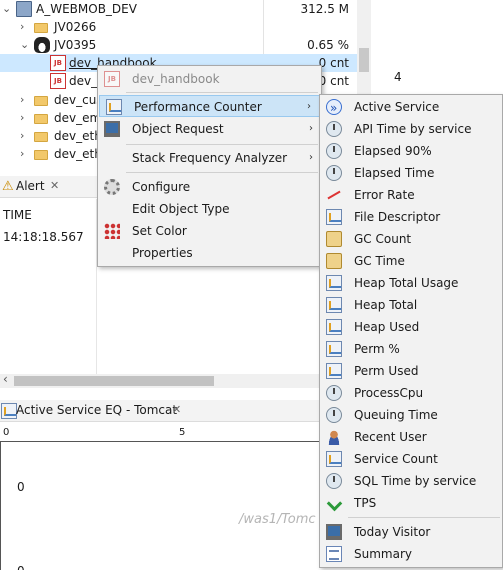 The height and width of the screenshot is (570, 503). I want to click on menu-item-label: Perm Used, so click(386, 371).